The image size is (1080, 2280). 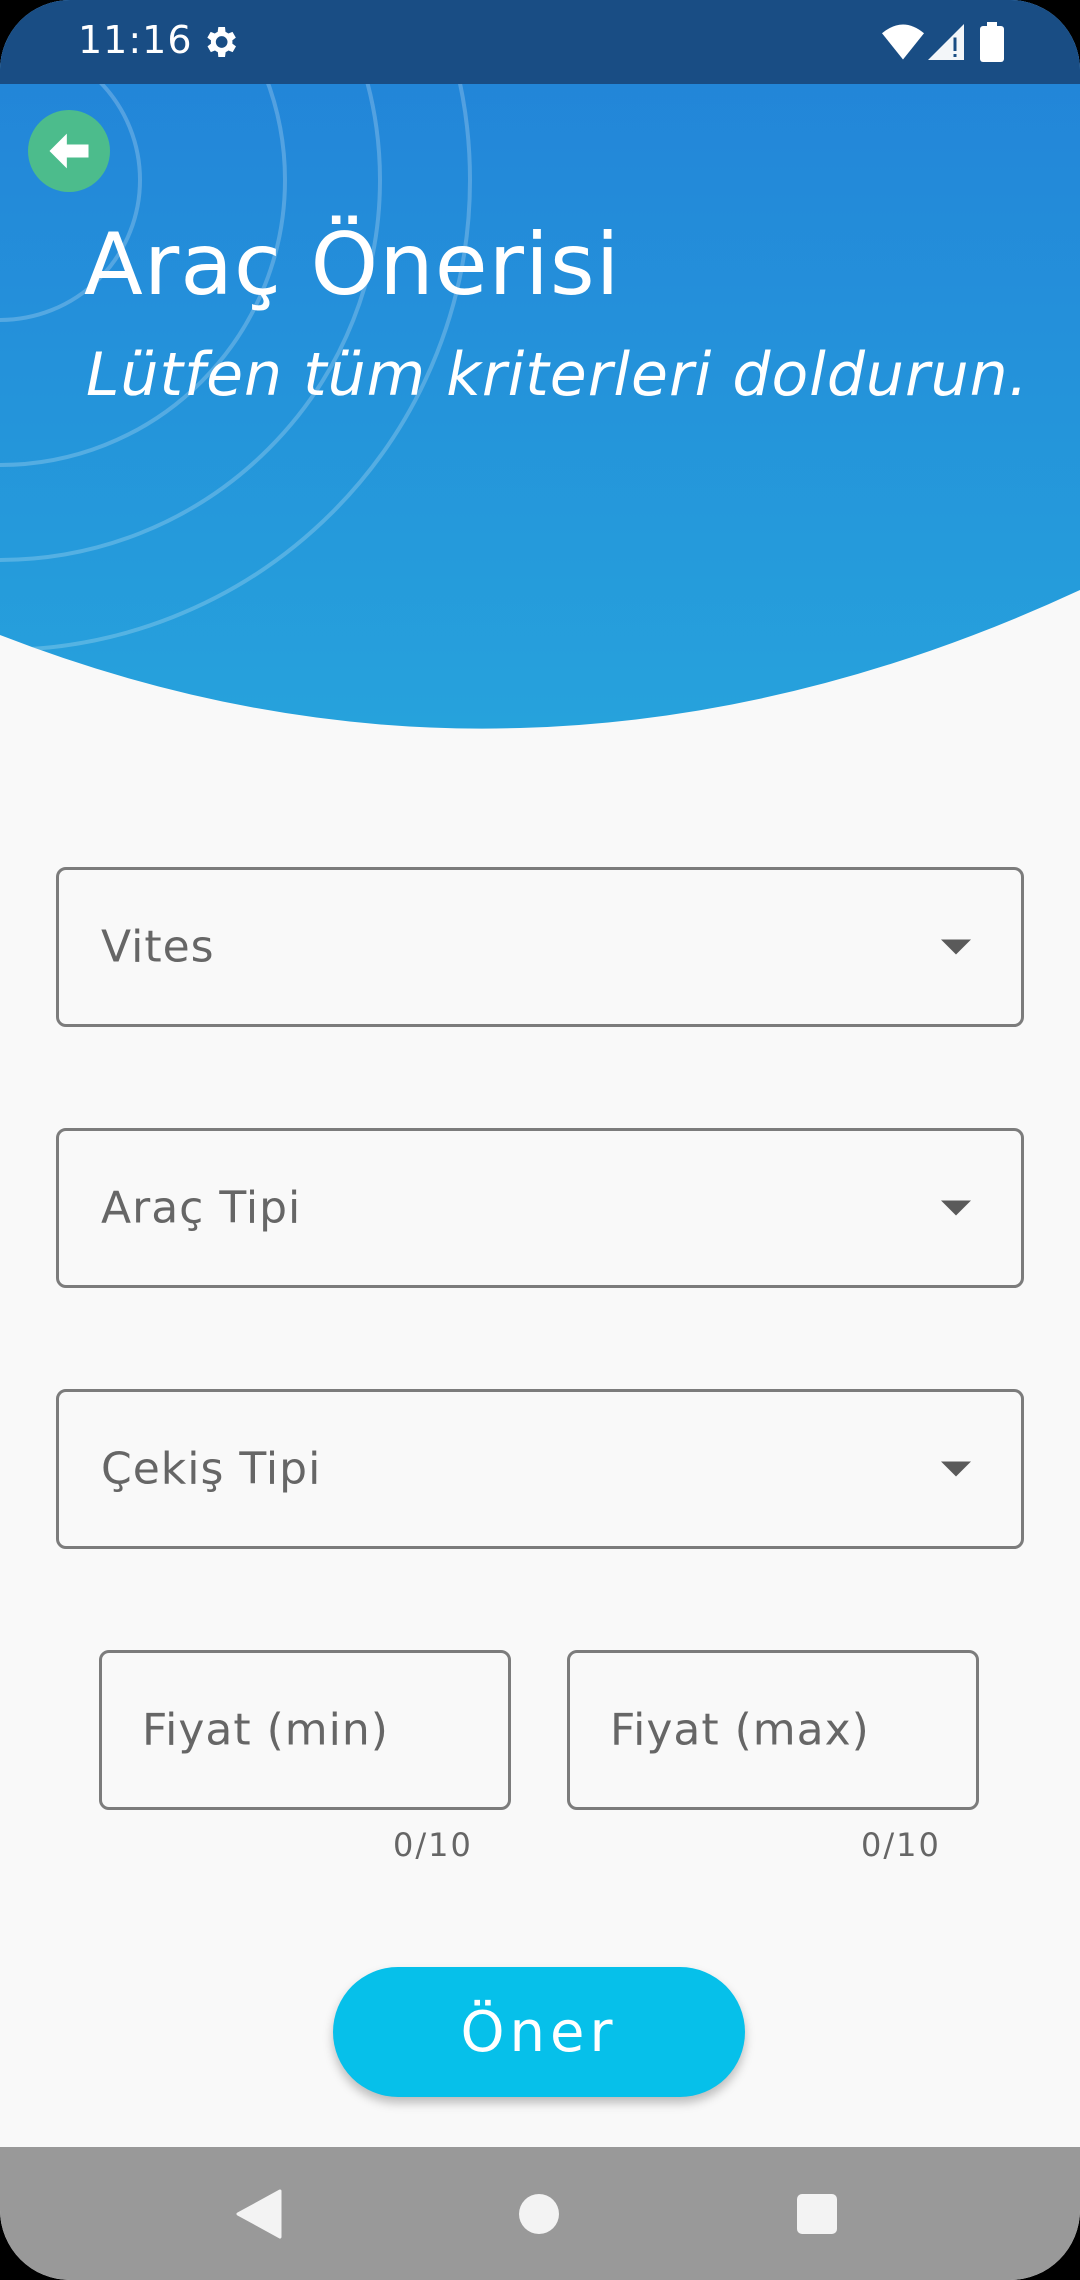 I want to click on gear-dropdown-label: Vites, so click(x=158, y=947).